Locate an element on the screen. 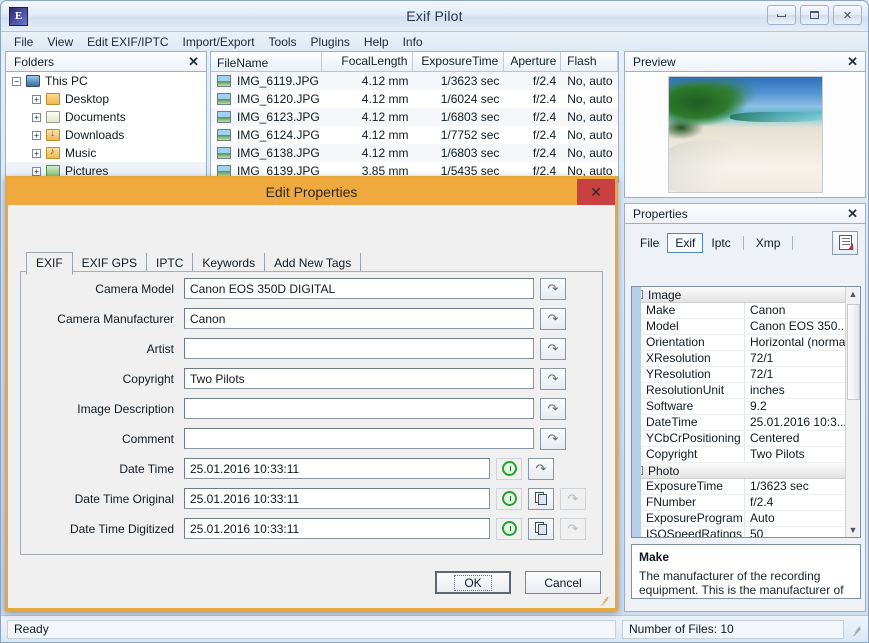  image-description-input is located at coordinates (359, 408).